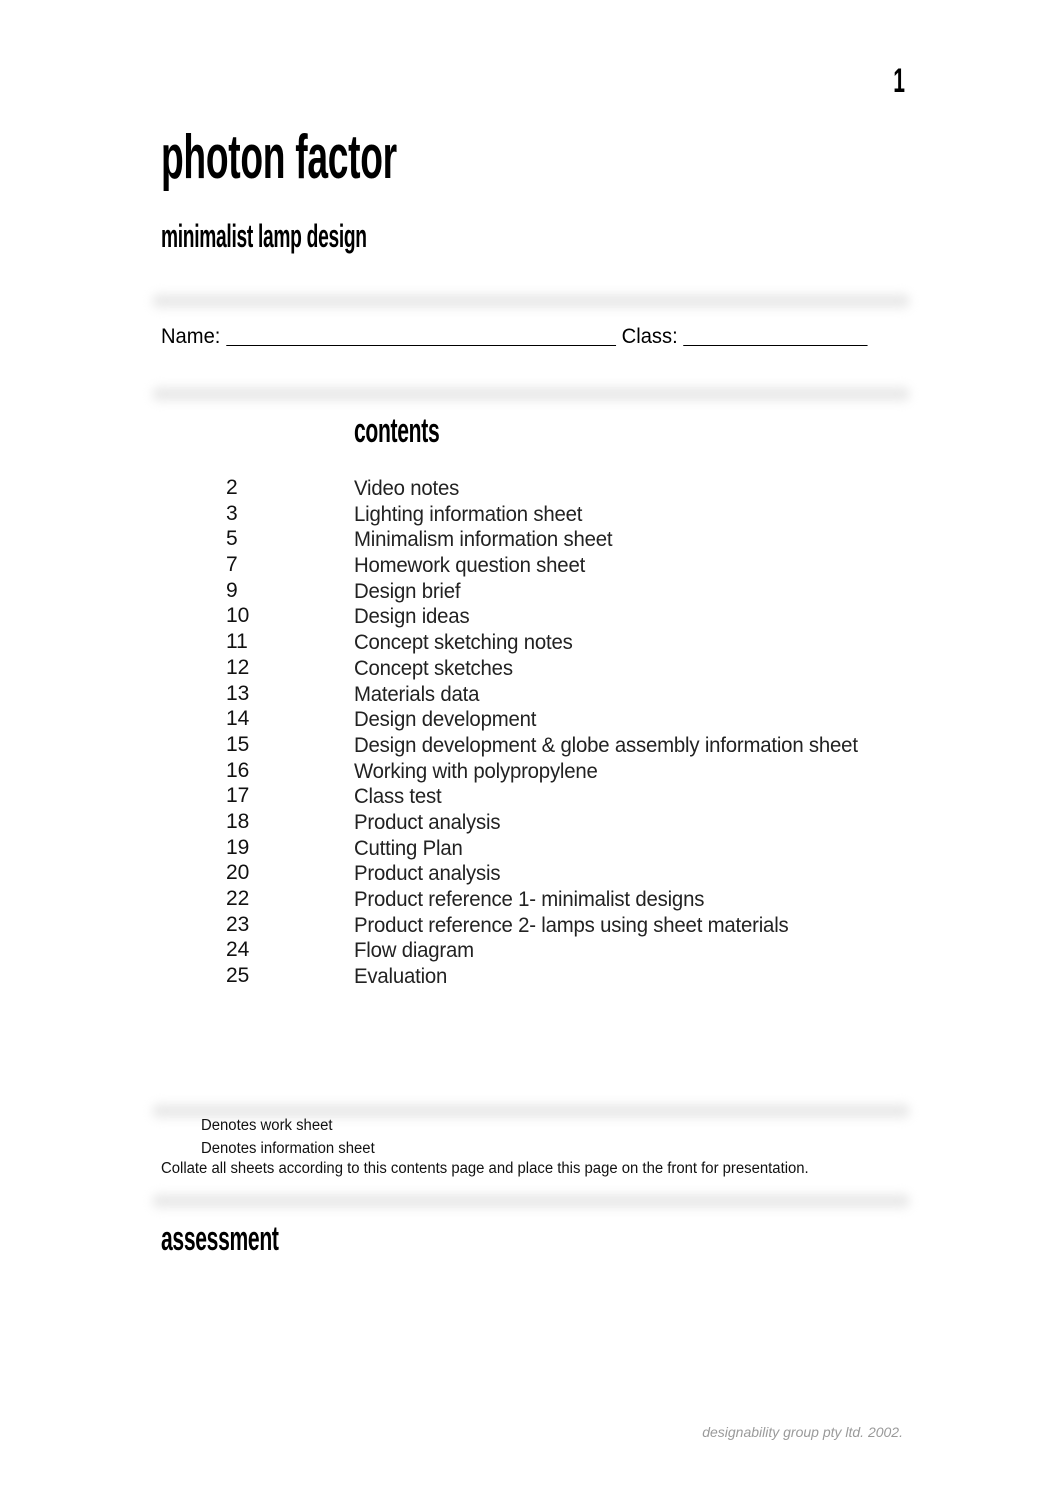 The height and width of the screenshot is (1506, 1062). What do you see at coordinates (232, 539) in the screenshot?
I see `contents-page-number: 5` at bounding box center [232, 539].